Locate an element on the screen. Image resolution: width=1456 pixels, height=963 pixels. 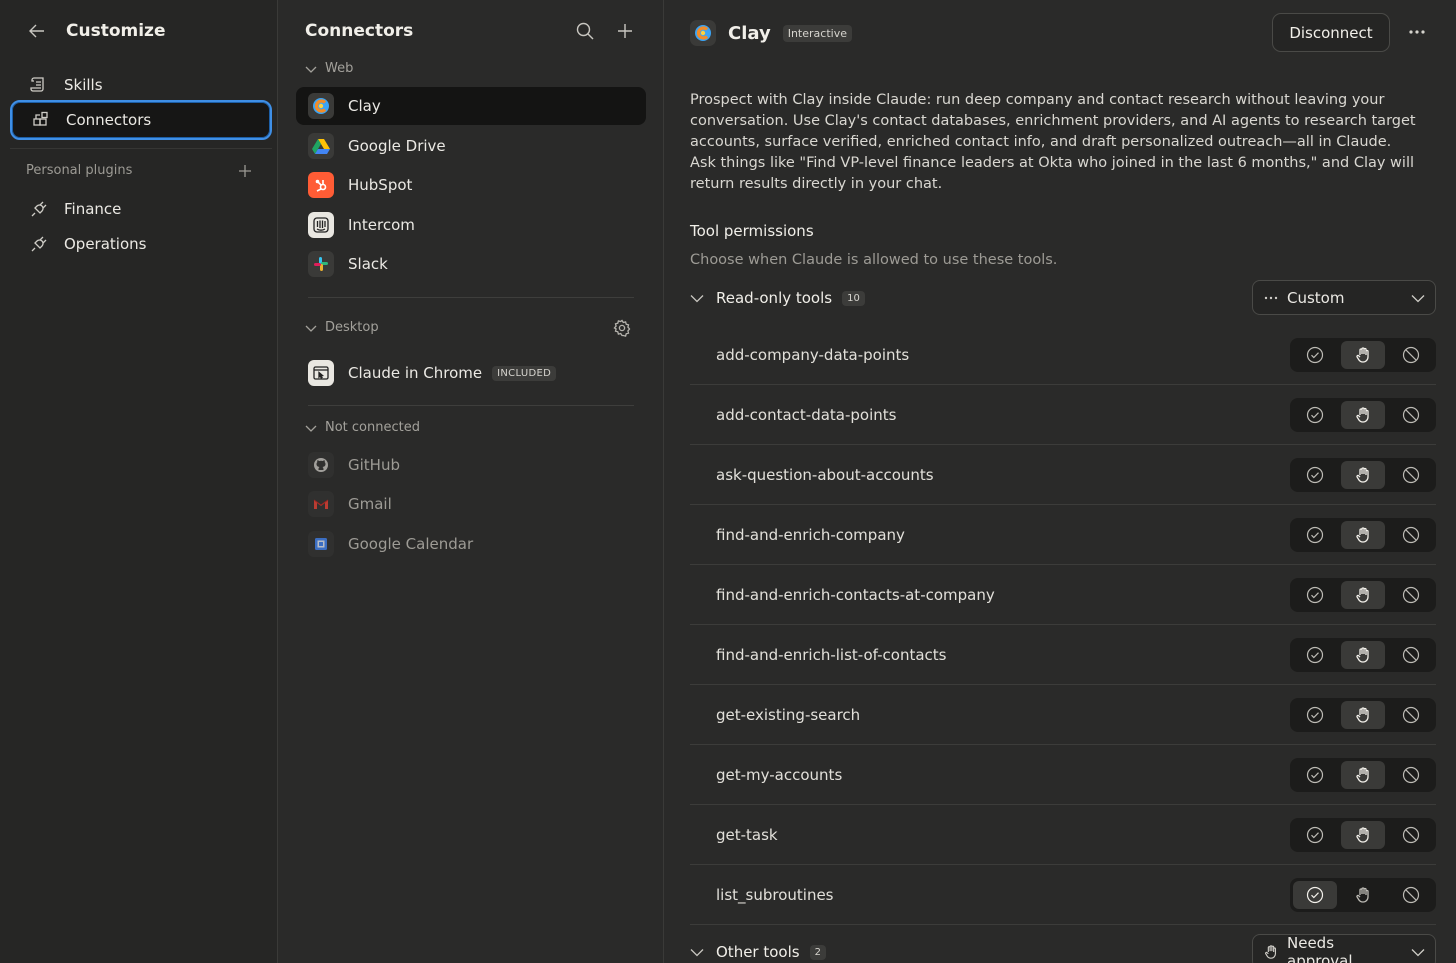
group-label-desktop: Desktop is located at coordinates (352, 327).